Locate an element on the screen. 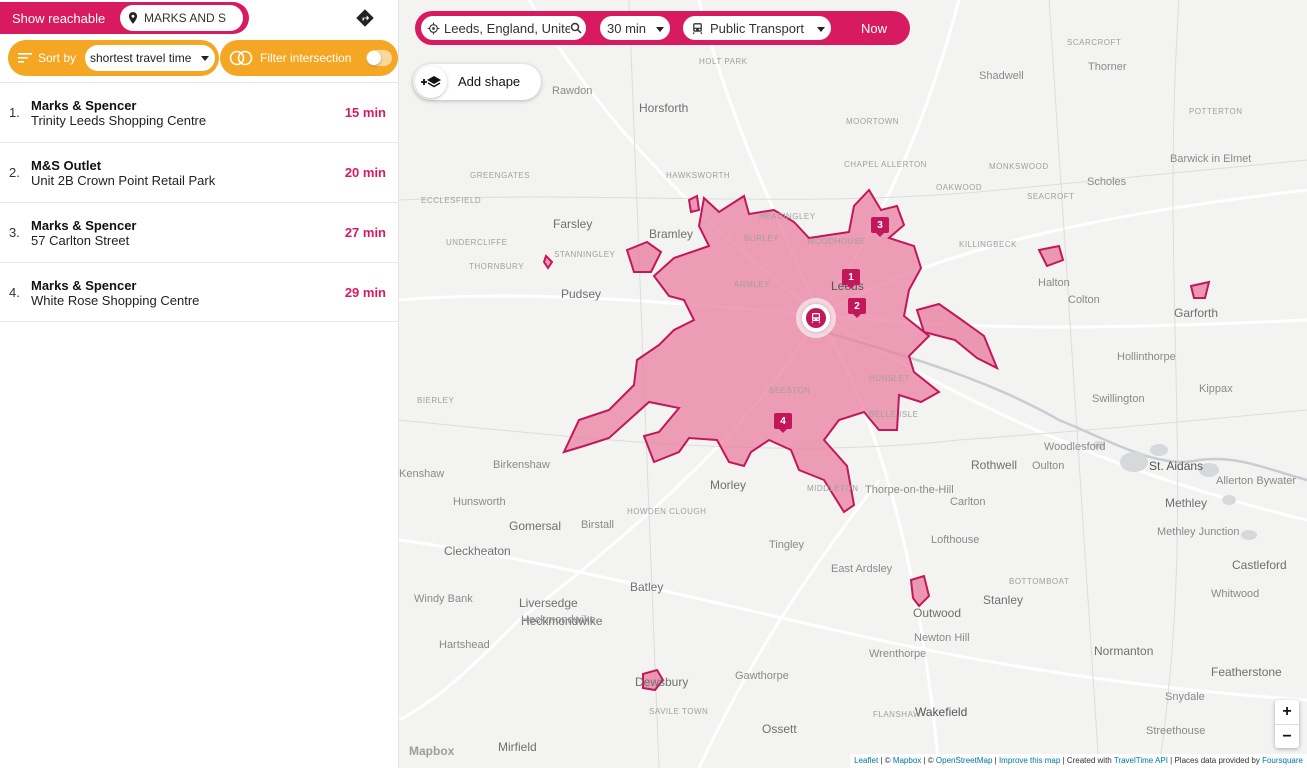 This screenshot has width=1307, height=768. map-label: KILLINGBECK is located at coordinates (988, 244).